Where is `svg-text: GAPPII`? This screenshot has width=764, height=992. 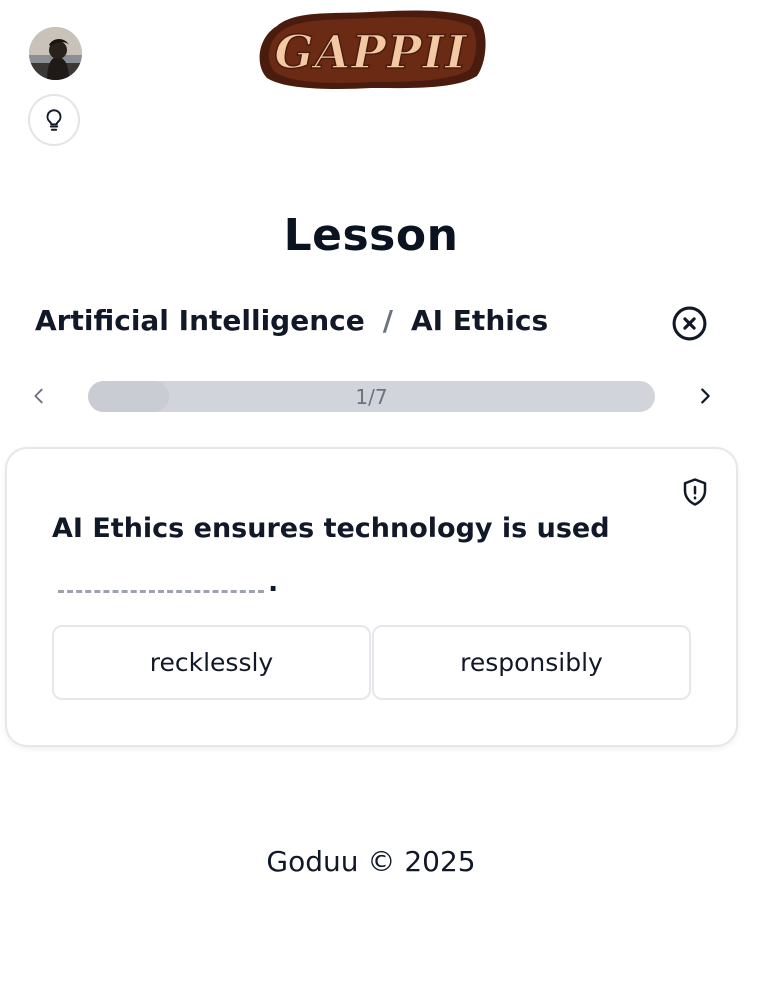
svg-text: GAPPII is located at coordinates (371, 52).